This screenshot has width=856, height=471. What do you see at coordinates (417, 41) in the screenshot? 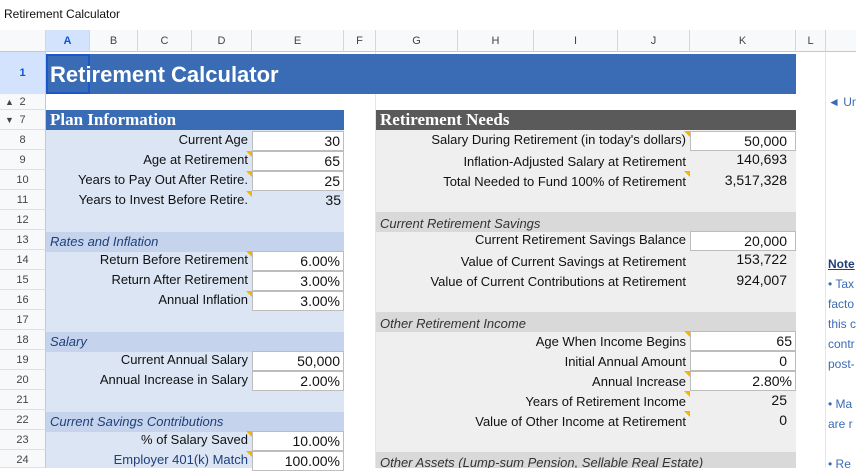
I see `column-header-g: G` at bounding box center [417, 41].